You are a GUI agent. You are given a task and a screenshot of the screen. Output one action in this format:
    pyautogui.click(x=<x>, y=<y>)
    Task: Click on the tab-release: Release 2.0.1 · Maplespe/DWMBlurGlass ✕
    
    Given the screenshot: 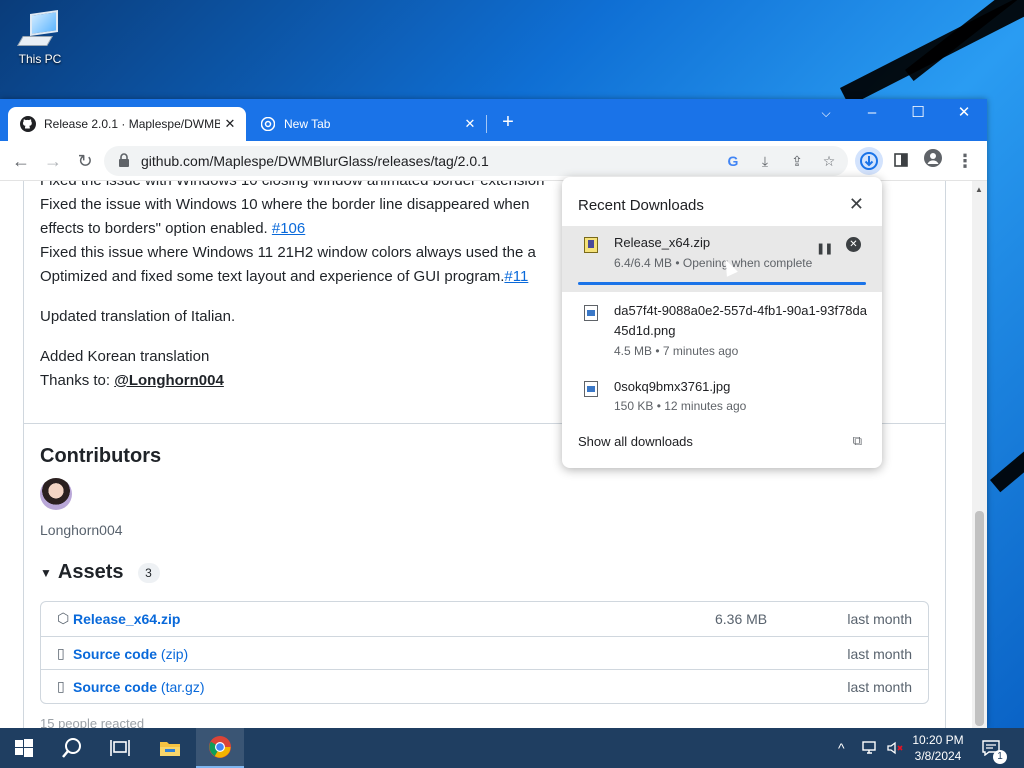 What is the action you would take?
    pyautogui.click(x=127, y=124)
    